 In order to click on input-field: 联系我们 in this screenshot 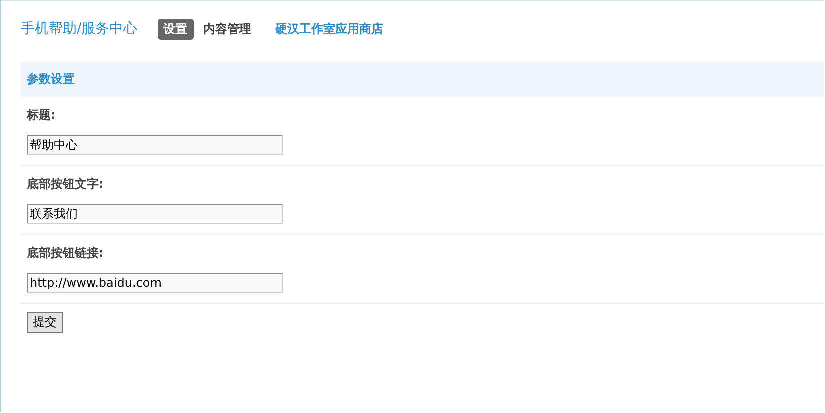, I will do `click(155, 214)`.